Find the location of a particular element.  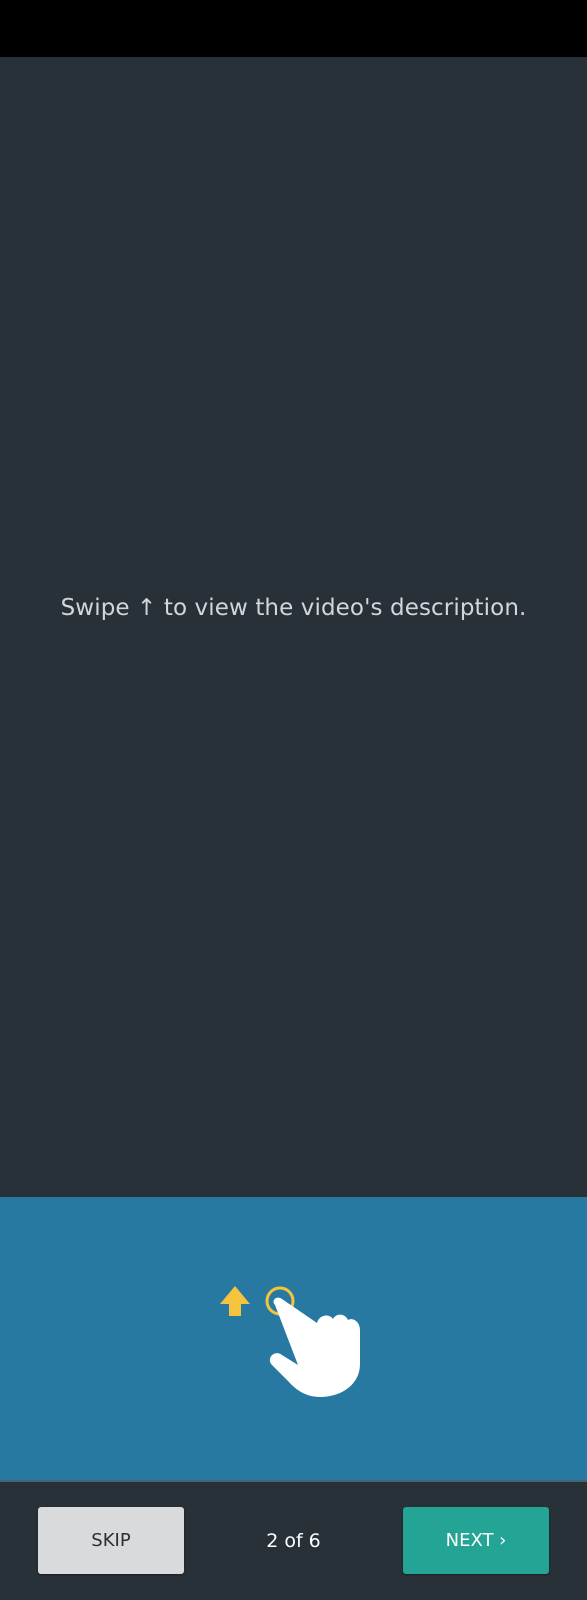

navigation-bar: SKIP 2 of 6 NEXT › is located at coordinates (293, 1541).